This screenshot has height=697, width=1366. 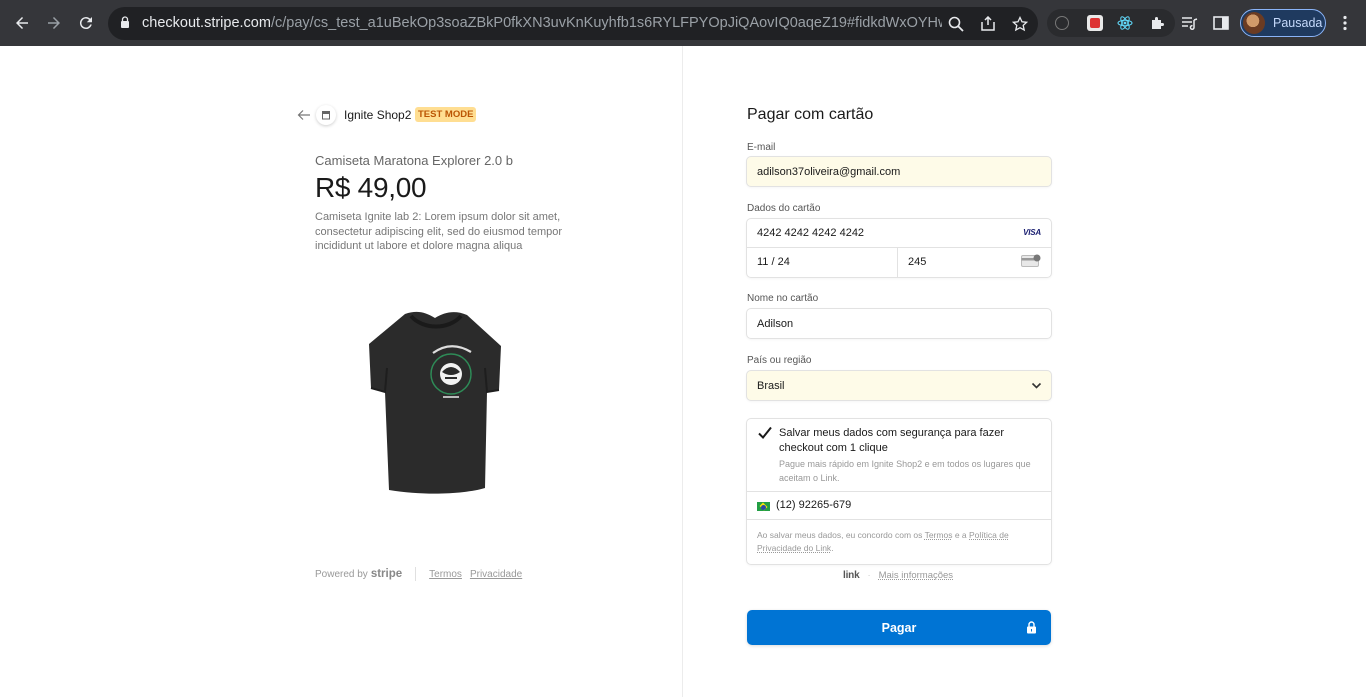 What do you see at coordinates (771, 386) in the screenshot?
I see `country-value: Brasil` at bounding box center [771, 386].